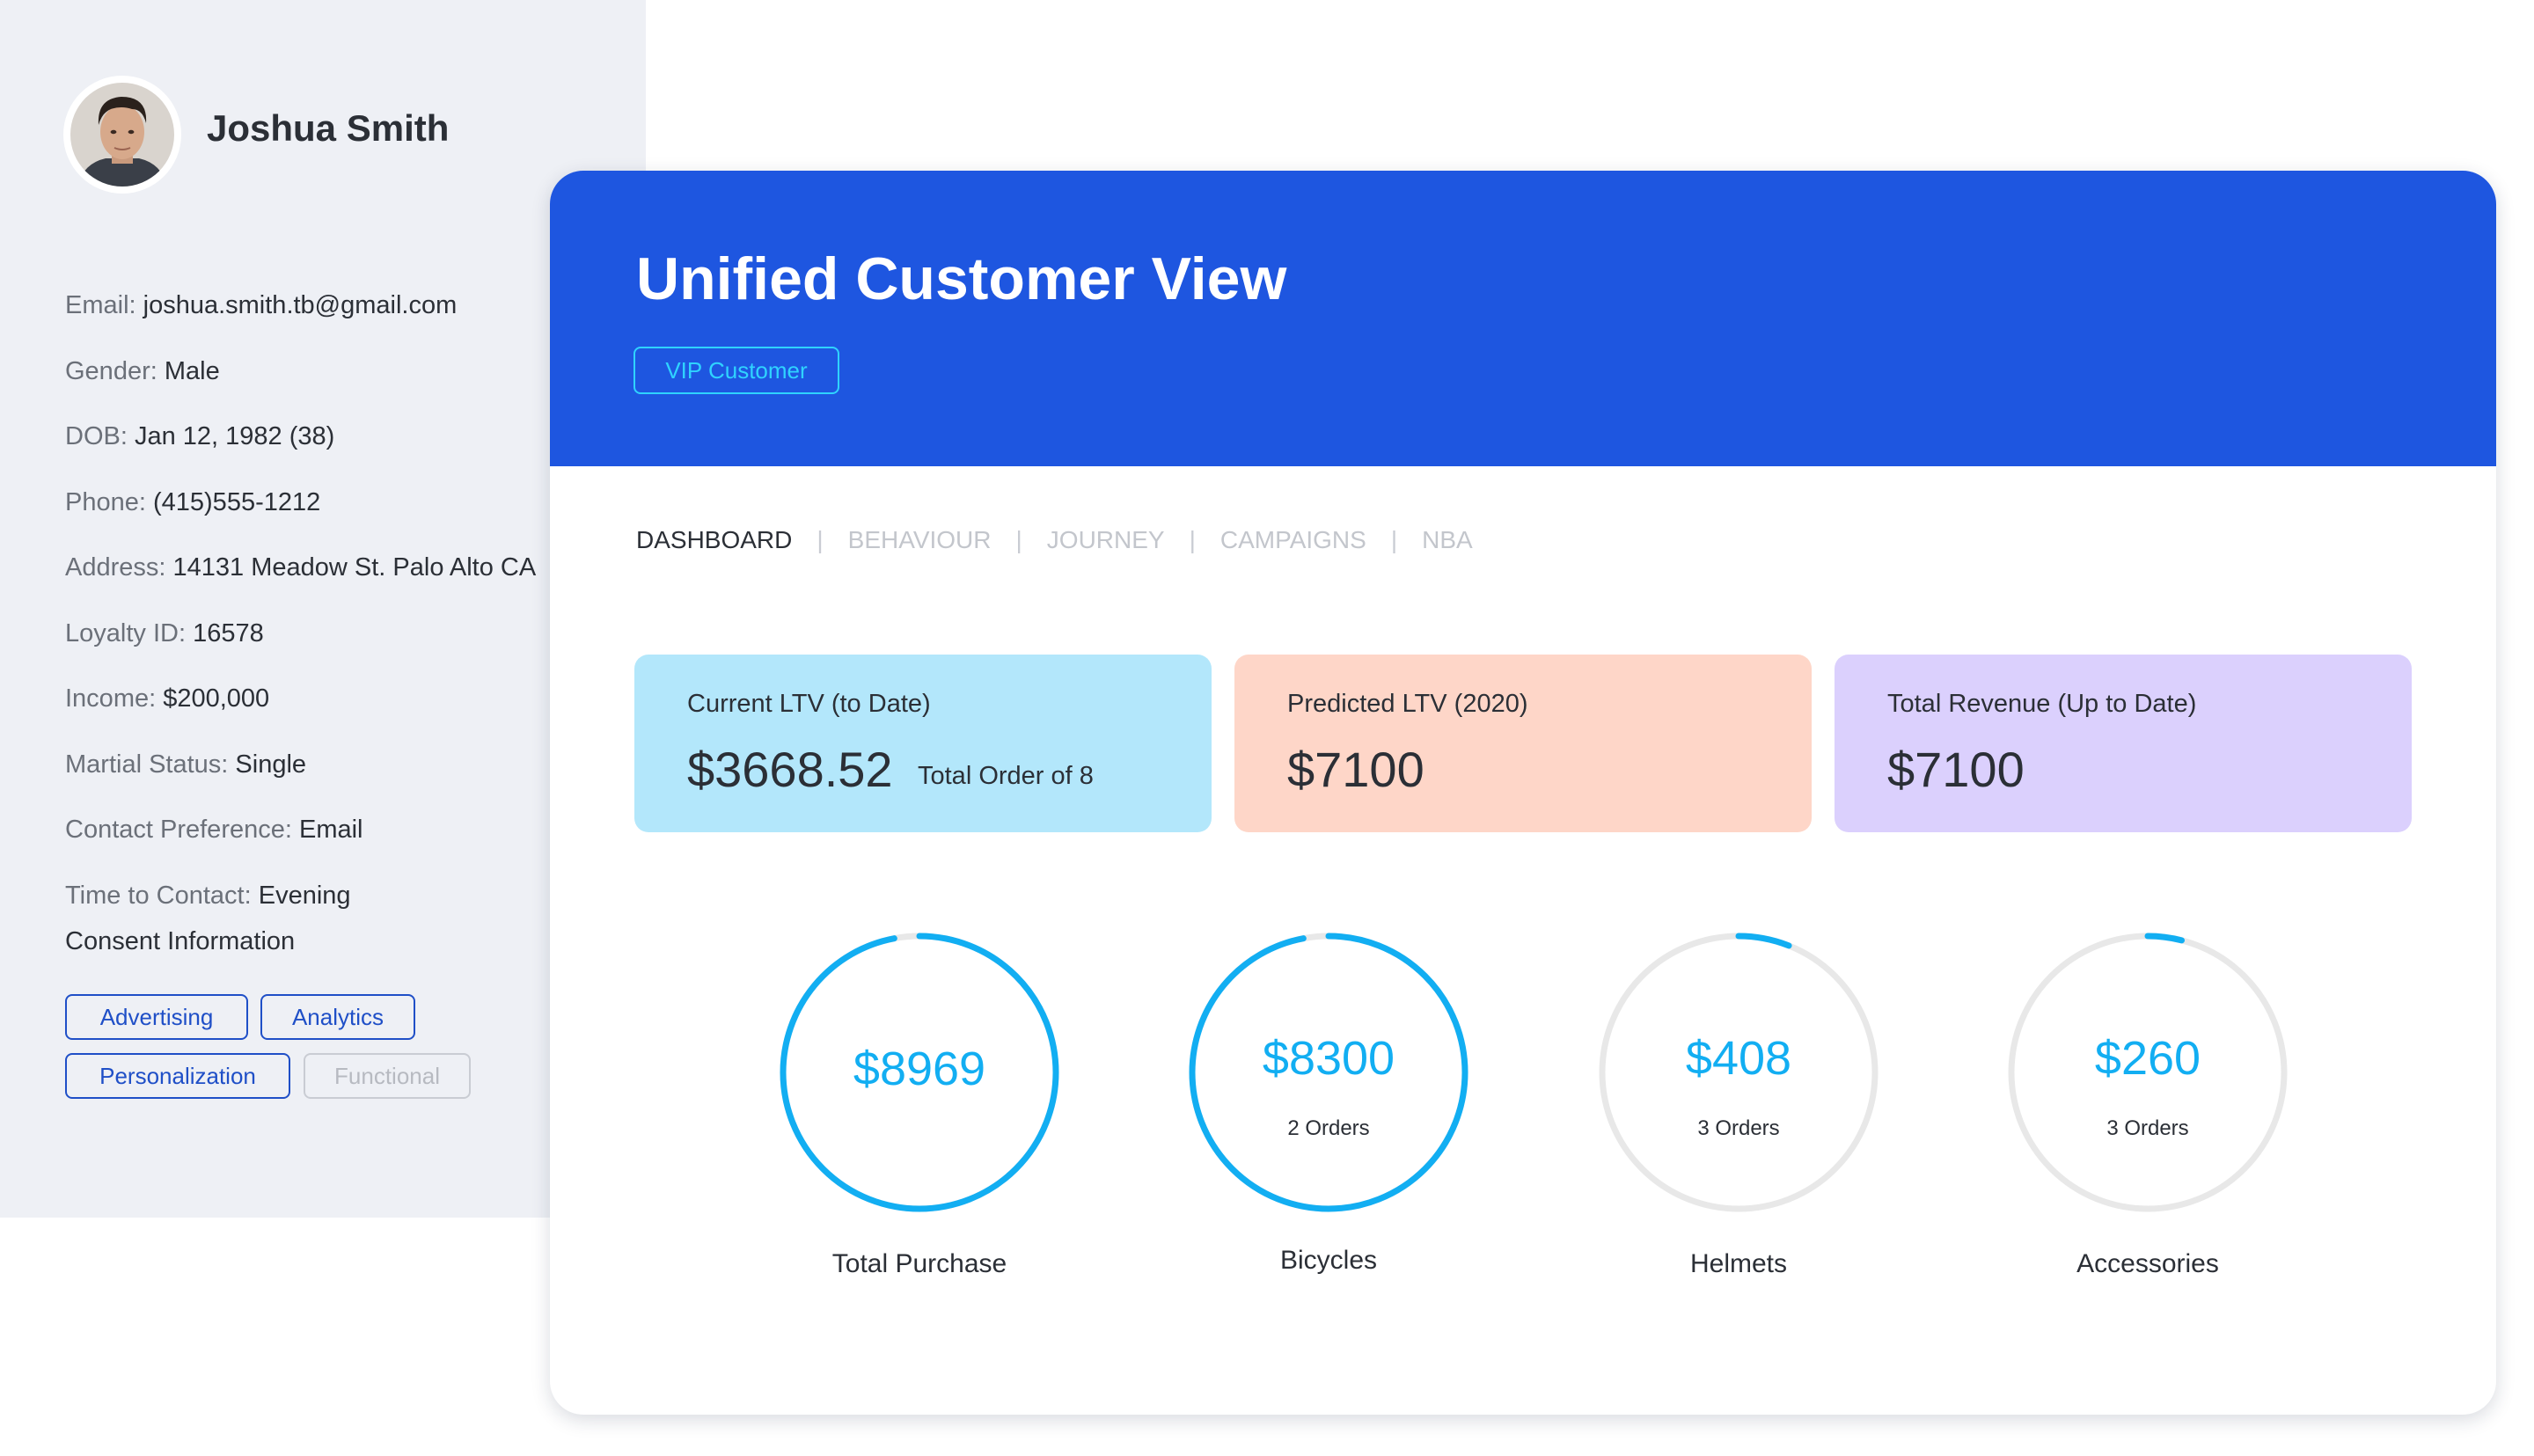  What do you see at coordinates (228, 633) in the screenshot?
I see `info-value: 16578` at bounding box center [228, 633].